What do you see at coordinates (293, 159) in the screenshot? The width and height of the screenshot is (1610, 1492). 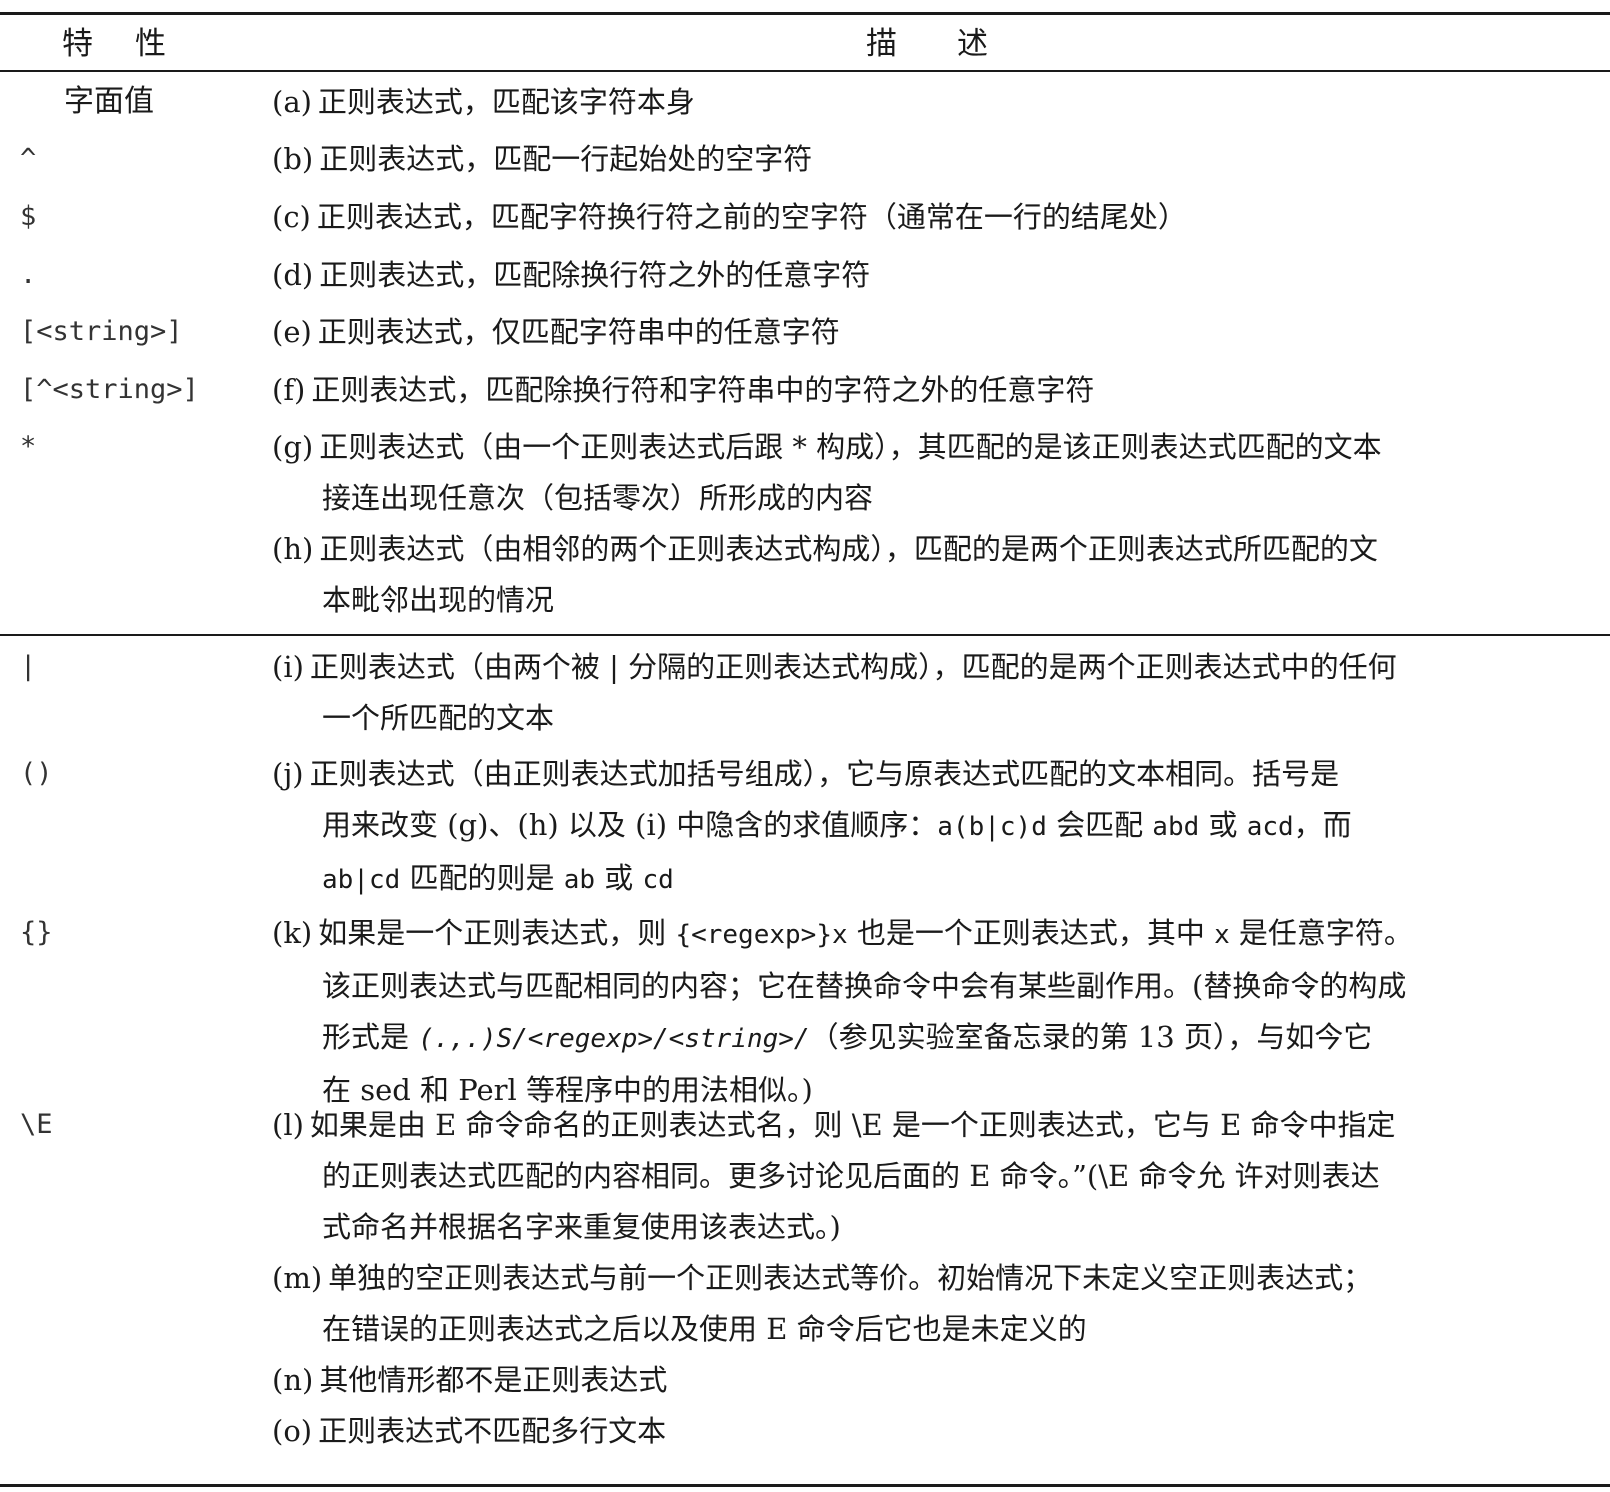 I see `item-tag: (b)` at bounding box center [293, 159].